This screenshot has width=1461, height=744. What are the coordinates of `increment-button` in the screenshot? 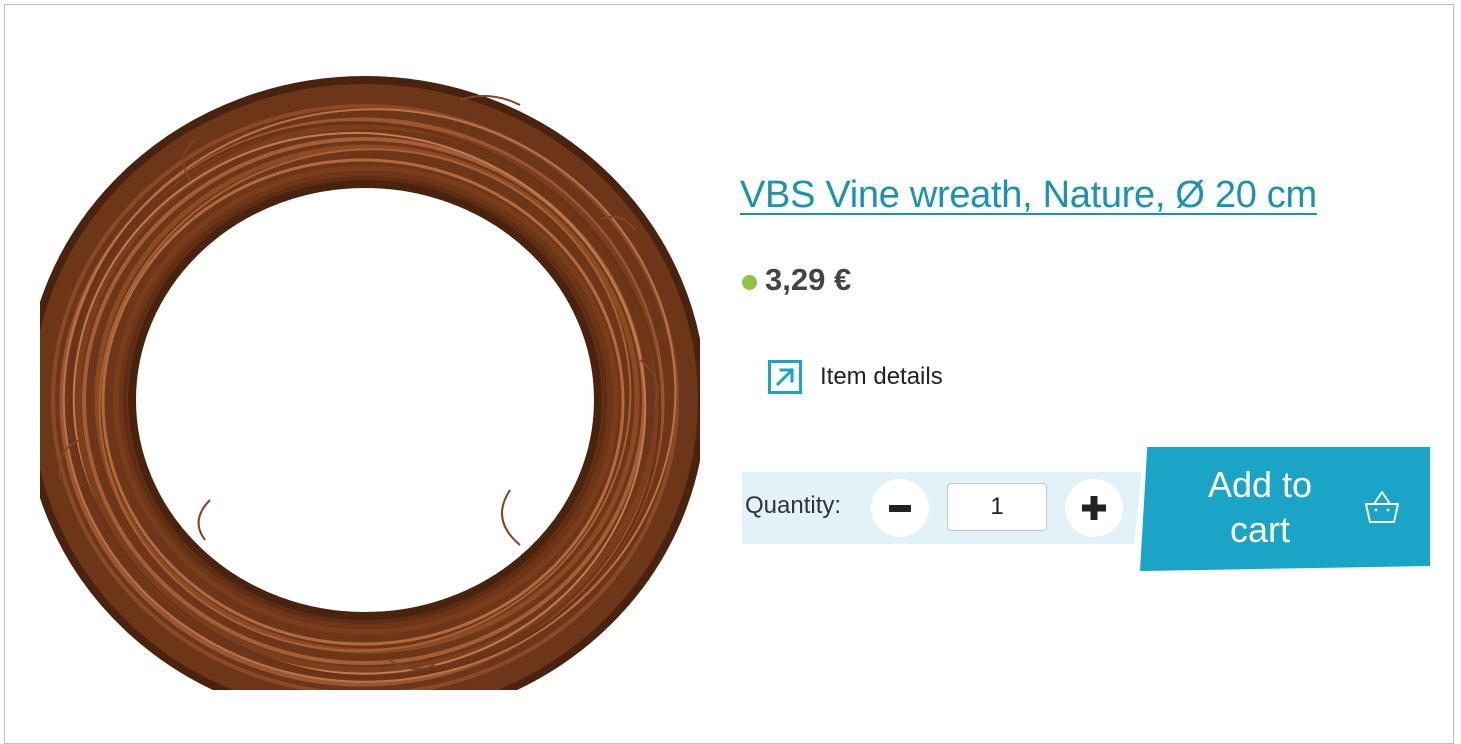 It's located at (1094, 508).